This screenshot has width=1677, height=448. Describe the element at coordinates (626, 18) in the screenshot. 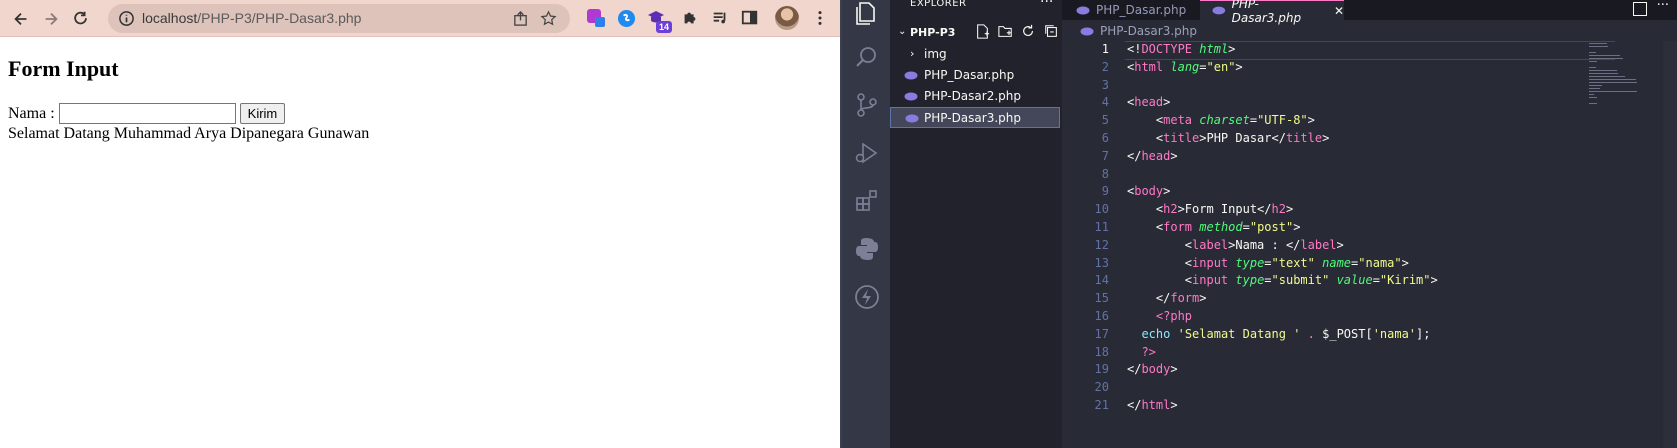

I see `shazam-icon` at that location.